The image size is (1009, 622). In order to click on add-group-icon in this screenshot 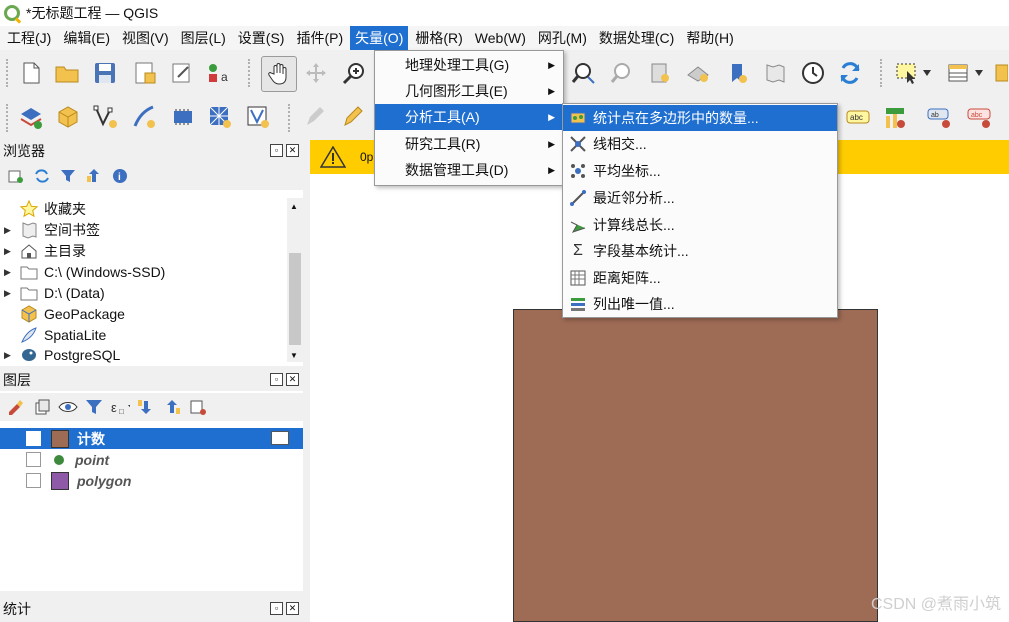, I will do `click(42, 407)`.